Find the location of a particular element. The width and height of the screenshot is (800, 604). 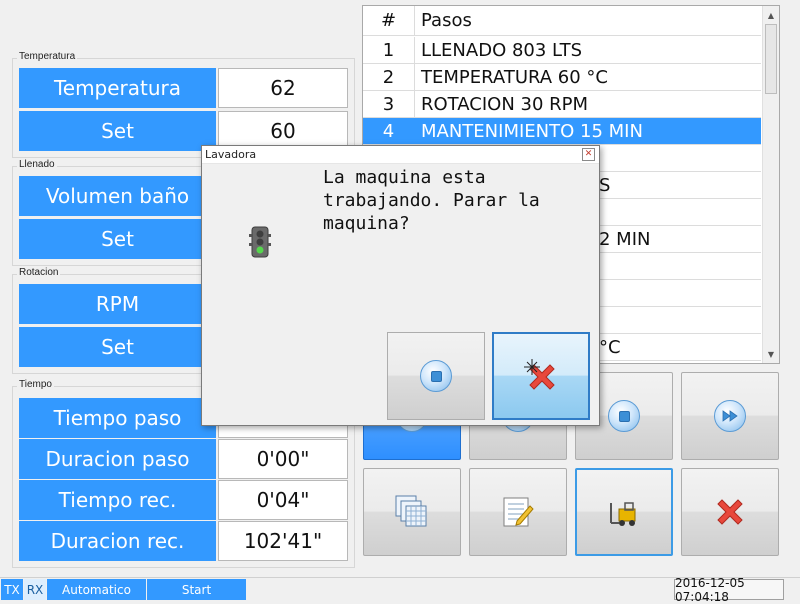

edit-program-button is located at coordinates (518, 512).